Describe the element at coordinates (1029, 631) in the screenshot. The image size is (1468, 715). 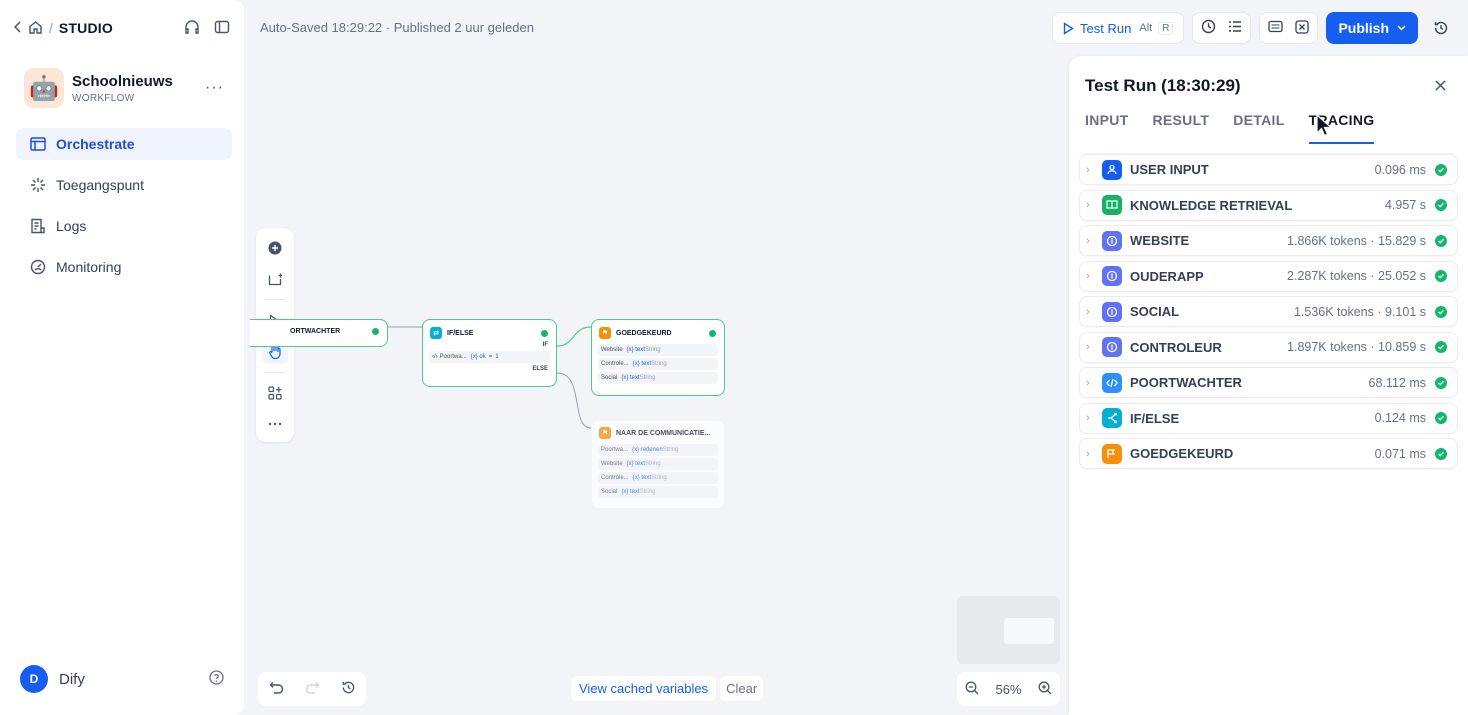
I see `minimap-viewport` at that location.